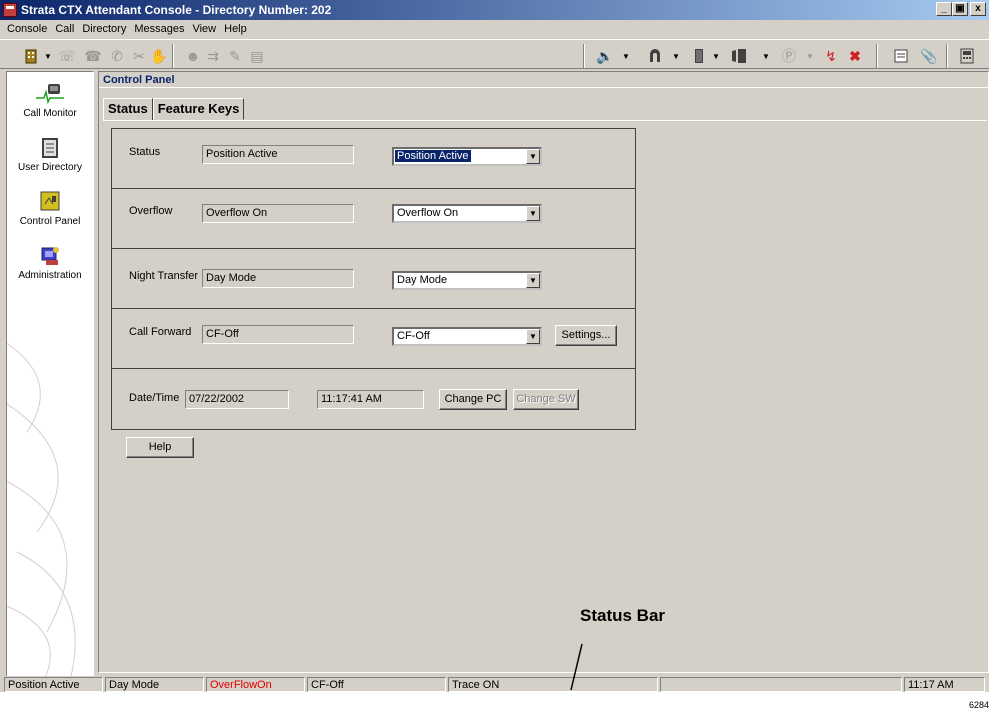 This screenshot has width=989, height=715. Describe the element at coordinates (467, 336) in the screenshot. I see `call-forward-select: CF-Off ▼` at that location.